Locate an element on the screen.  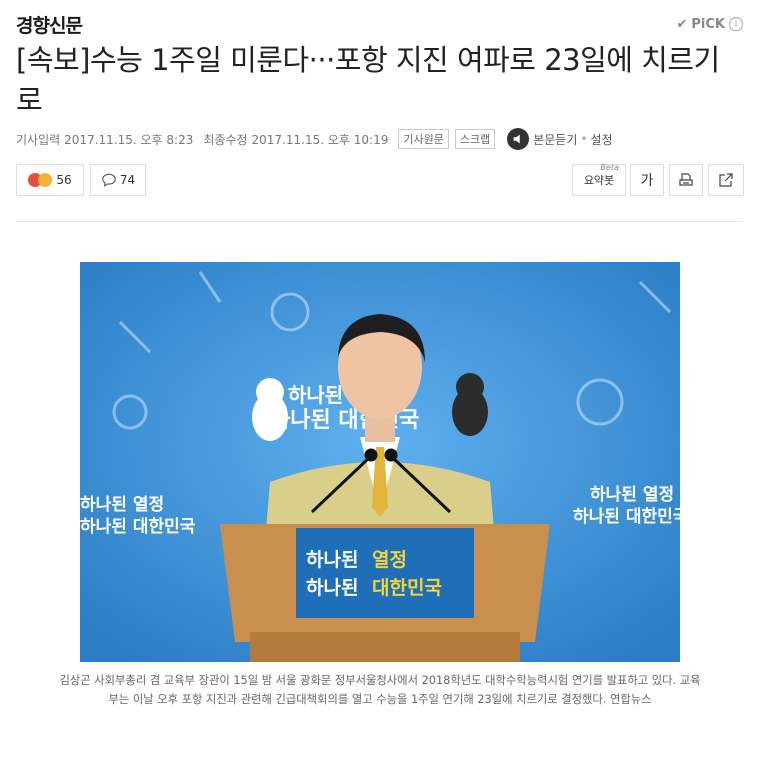
header-bar: 경향신문 ✔ PiCK i is located at coordinates (379, 24).